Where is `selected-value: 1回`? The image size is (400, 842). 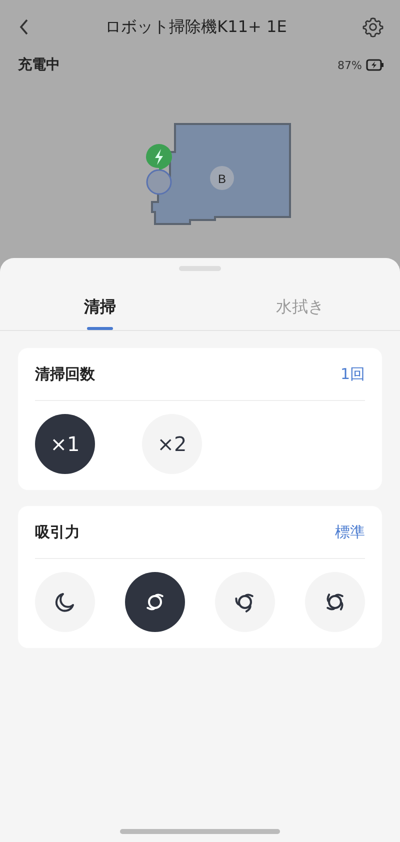 selected-value: 1回 is located at coordinates (352, 374).